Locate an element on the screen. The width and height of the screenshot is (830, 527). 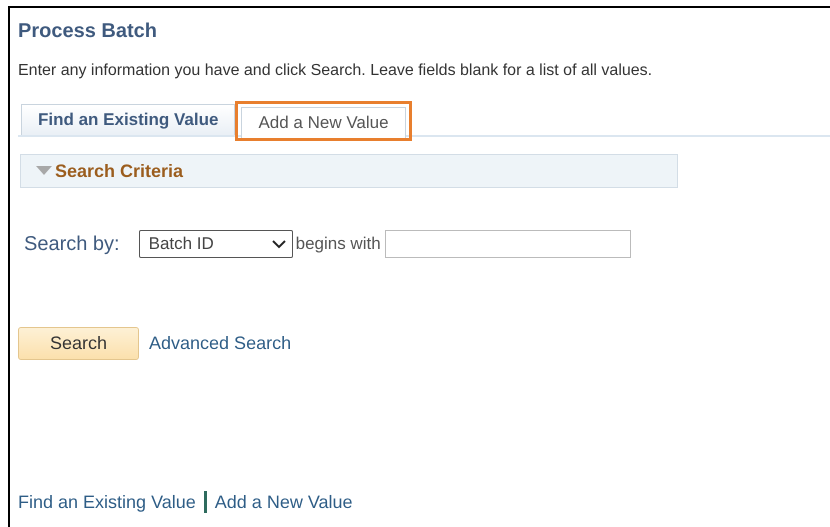
section-header: Search Criteria is located at coordinates (349, 171).